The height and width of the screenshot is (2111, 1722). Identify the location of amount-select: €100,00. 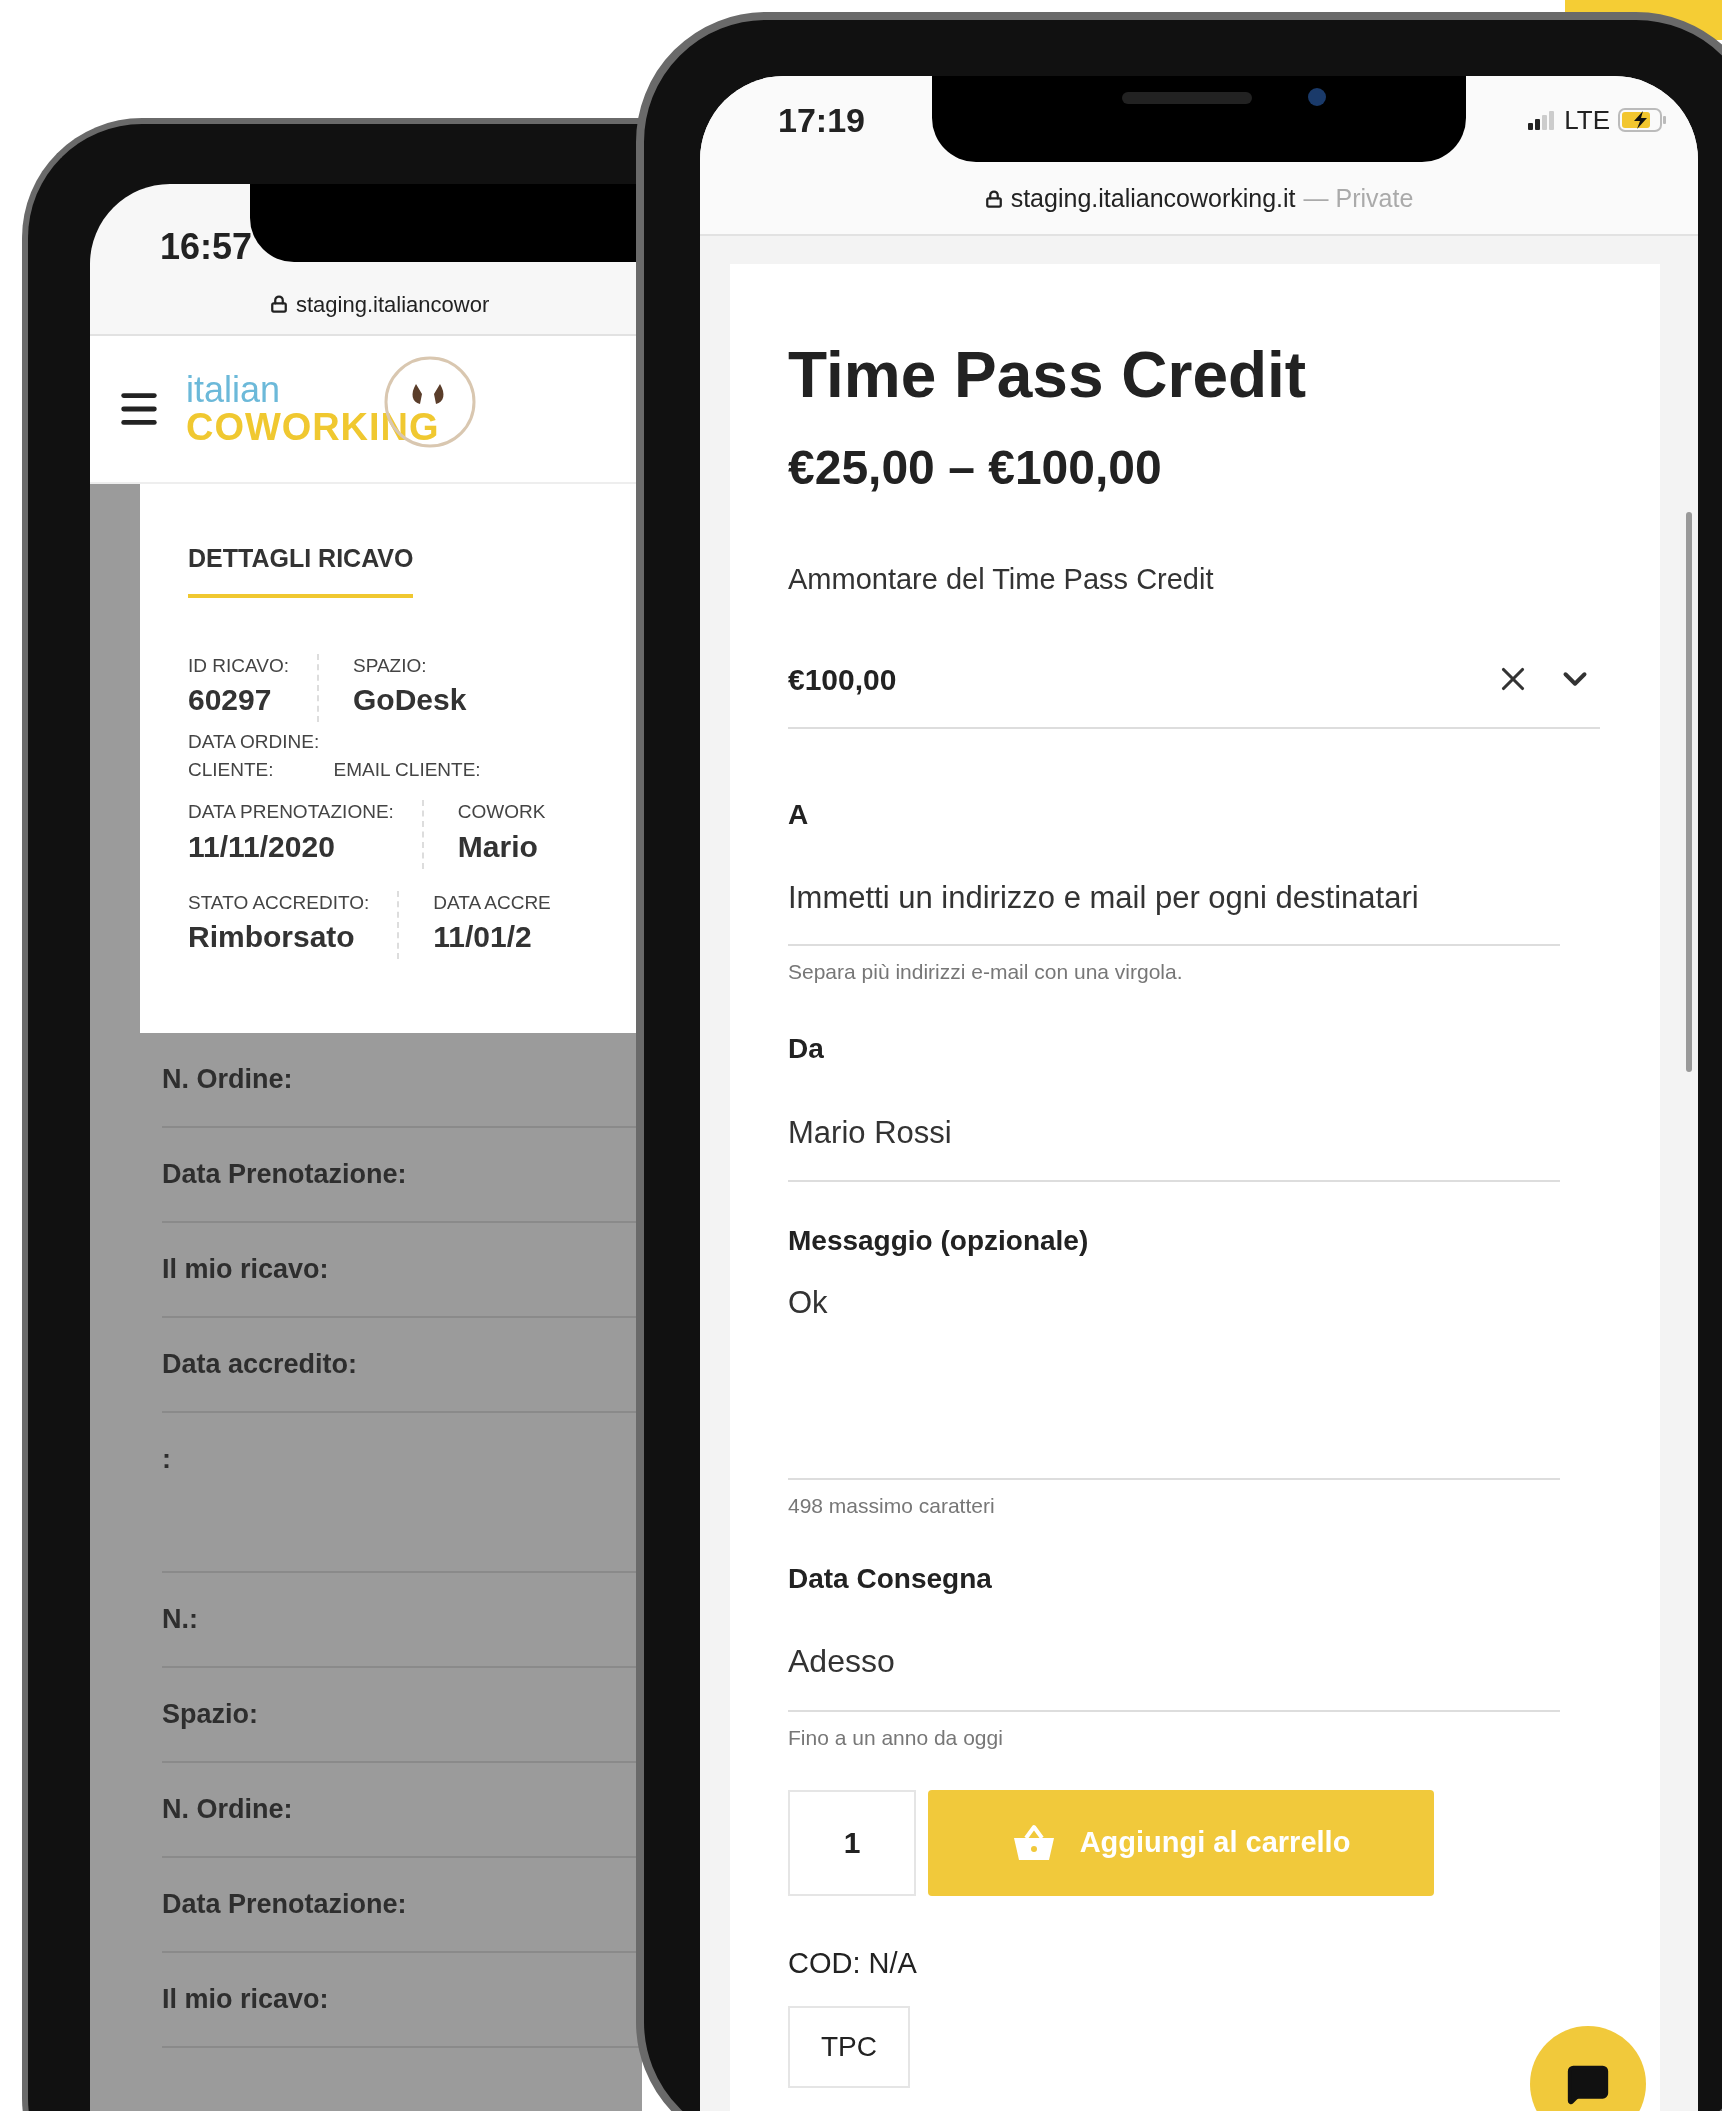
(1194, 684).